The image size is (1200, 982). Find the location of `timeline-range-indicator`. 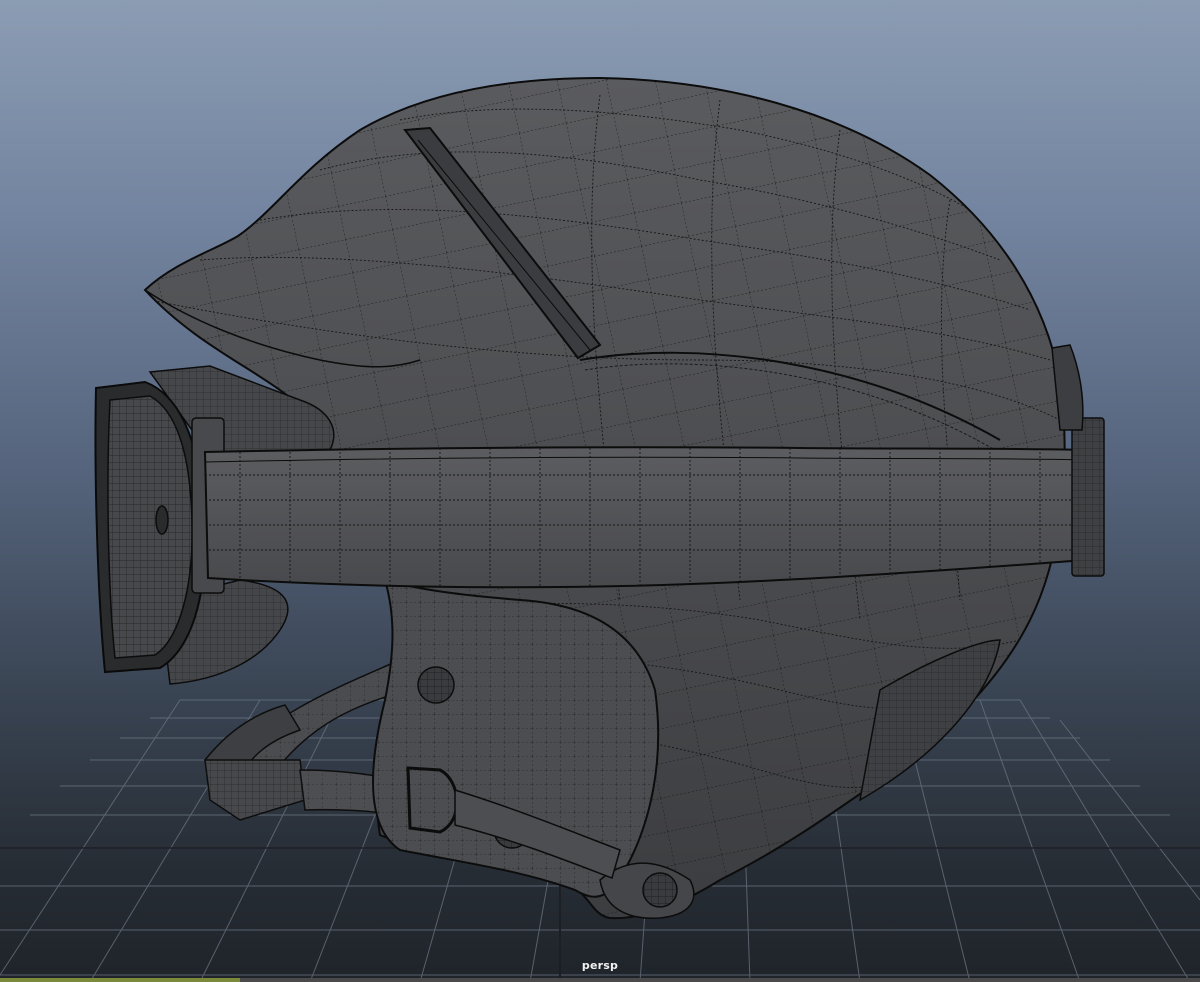

timeline-range-indicator is located at coordinates (120, 980).